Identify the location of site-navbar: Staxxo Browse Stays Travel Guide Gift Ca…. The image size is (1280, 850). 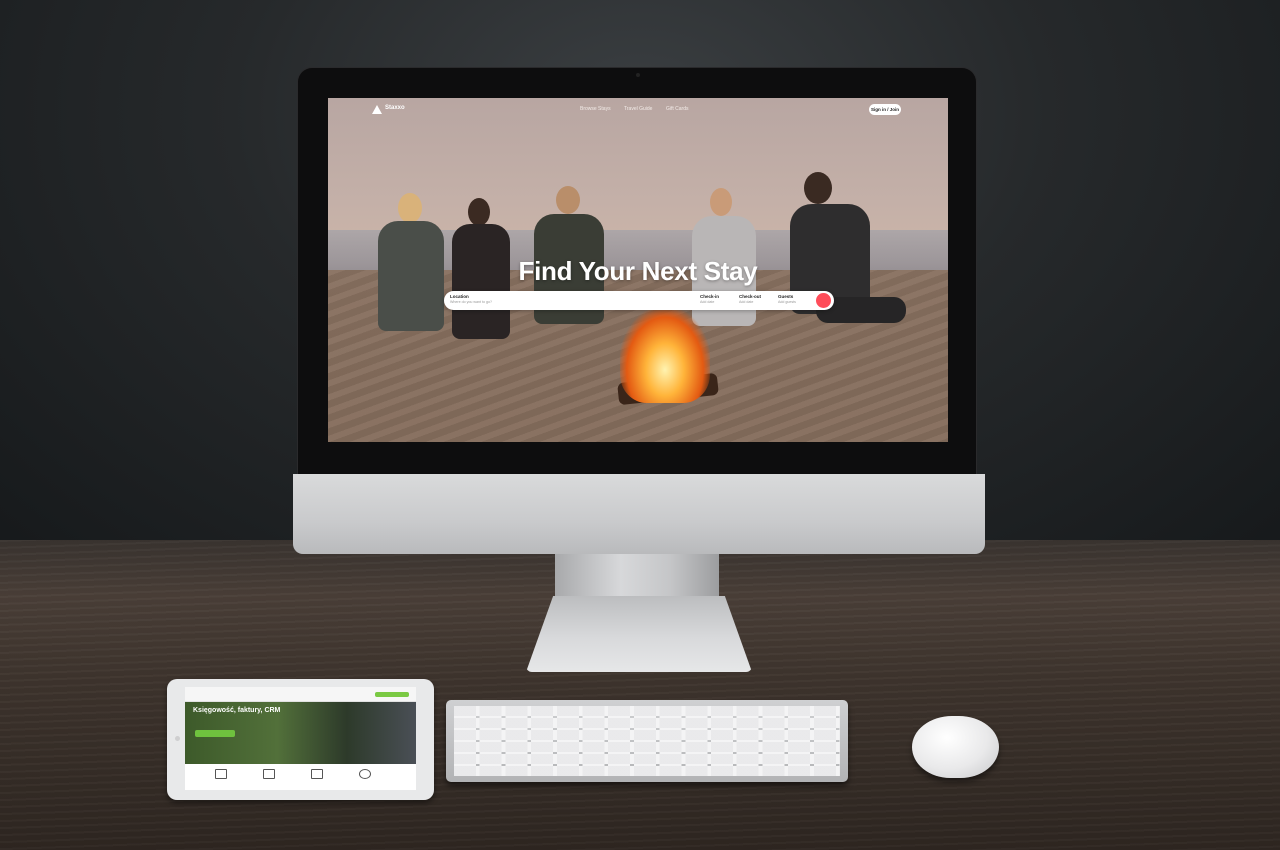
(638, 109).